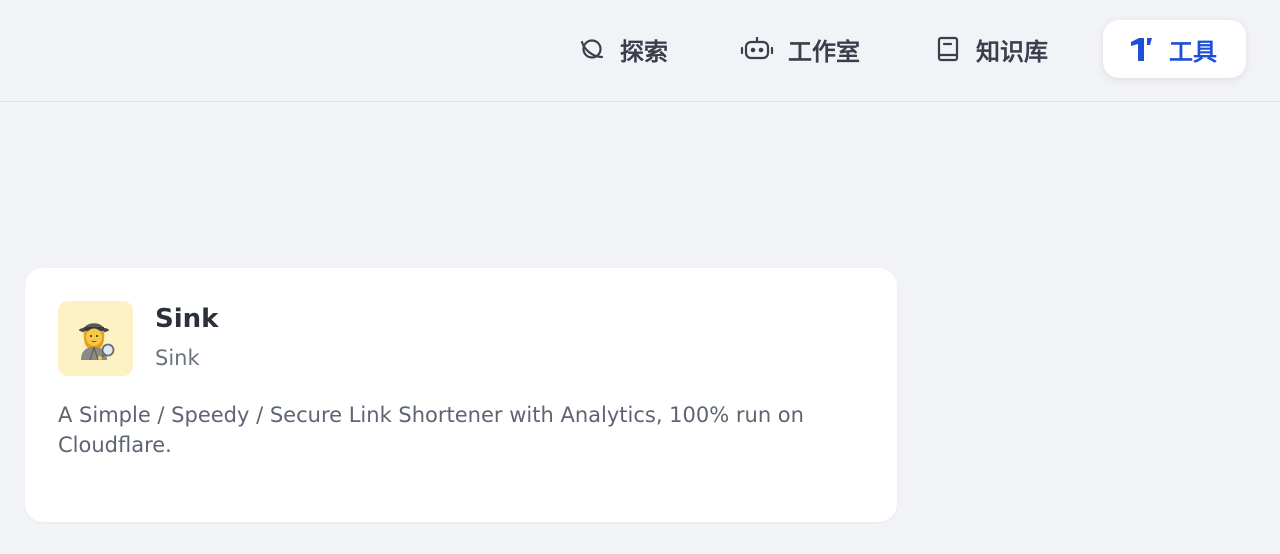 The height and width of the screenshot is (554, 1280). What do you see at coordinates (824, 51) in the screenshot?
I see `nav-item-label: 工作室` at bounding box center [824, 51].